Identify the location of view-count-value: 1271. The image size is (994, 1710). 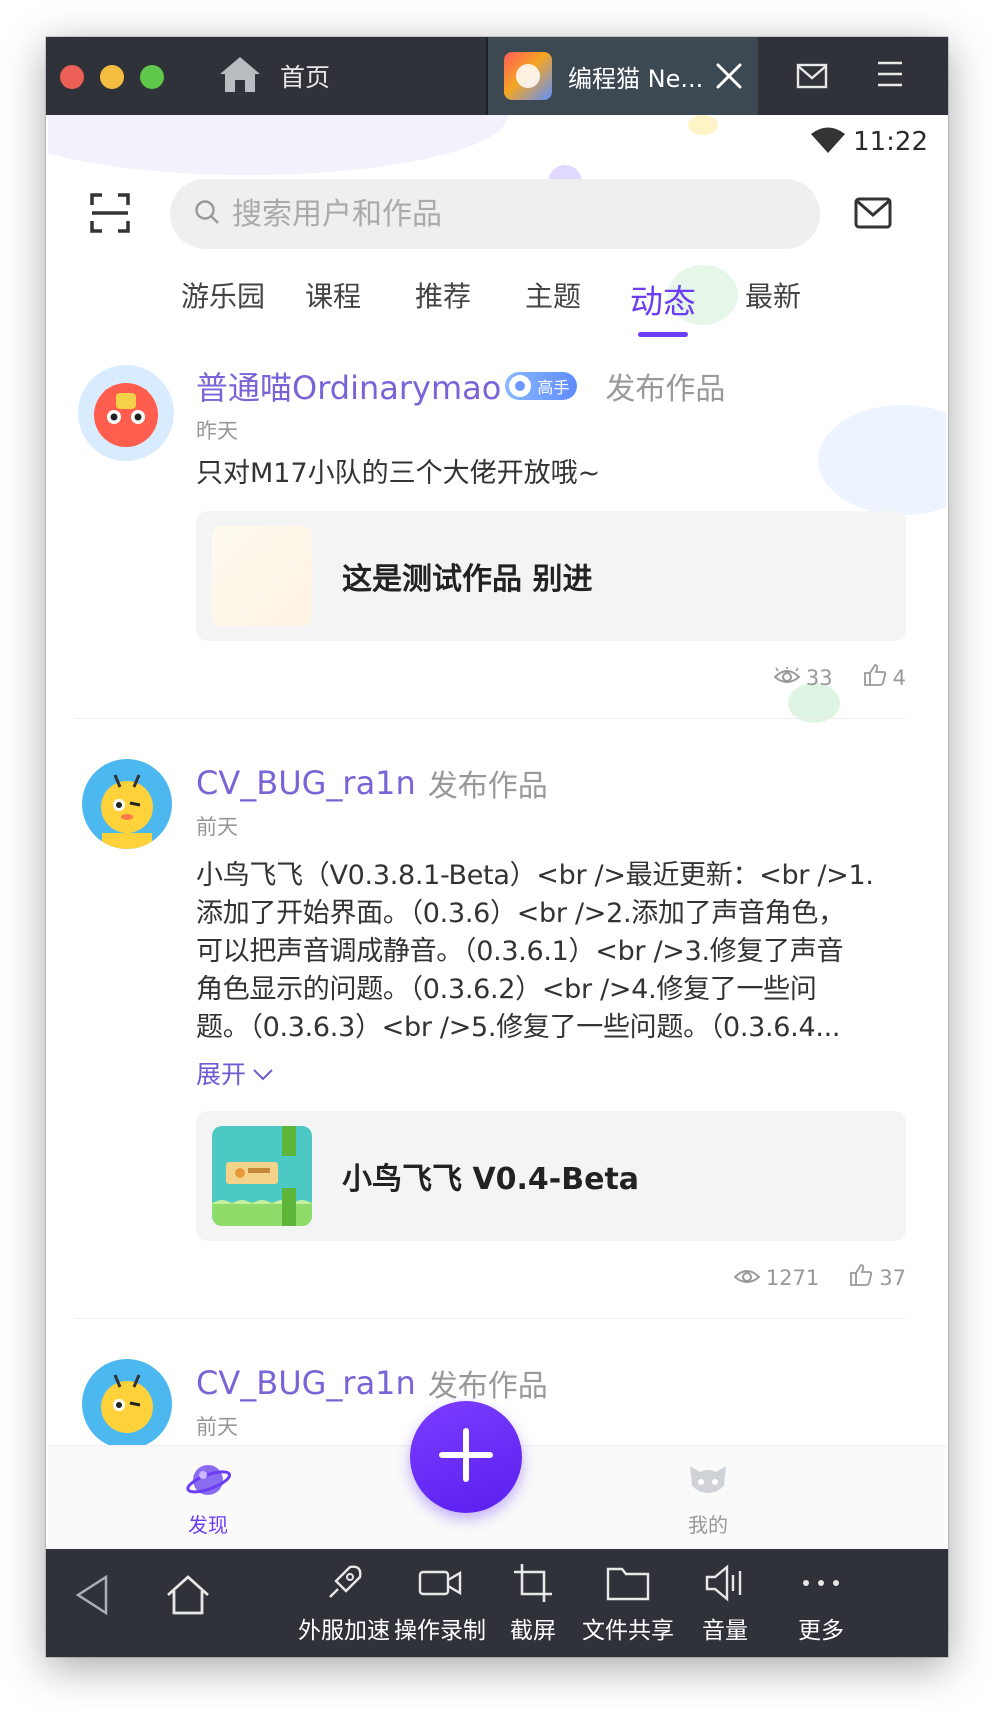
(792, 1277).